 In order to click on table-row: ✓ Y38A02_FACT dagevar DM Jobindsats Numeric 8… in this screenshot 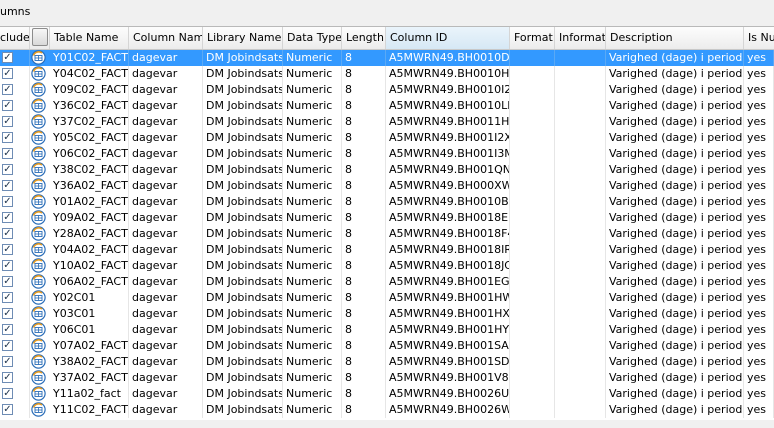, I will do `click(387, 362)`.